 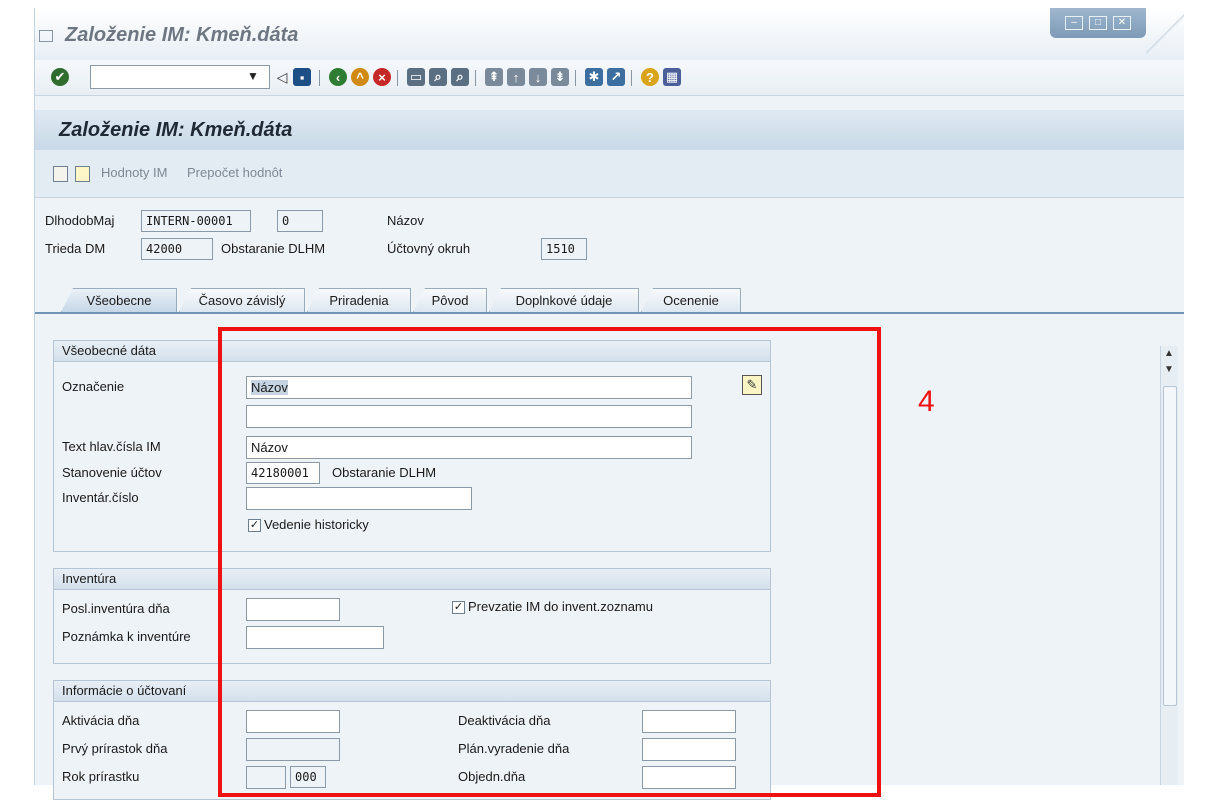 What do you see at coordinates (80, 220) in the screenshot?
I see `asset-label: DlhodobMaj` at bounding box center [80, 220].